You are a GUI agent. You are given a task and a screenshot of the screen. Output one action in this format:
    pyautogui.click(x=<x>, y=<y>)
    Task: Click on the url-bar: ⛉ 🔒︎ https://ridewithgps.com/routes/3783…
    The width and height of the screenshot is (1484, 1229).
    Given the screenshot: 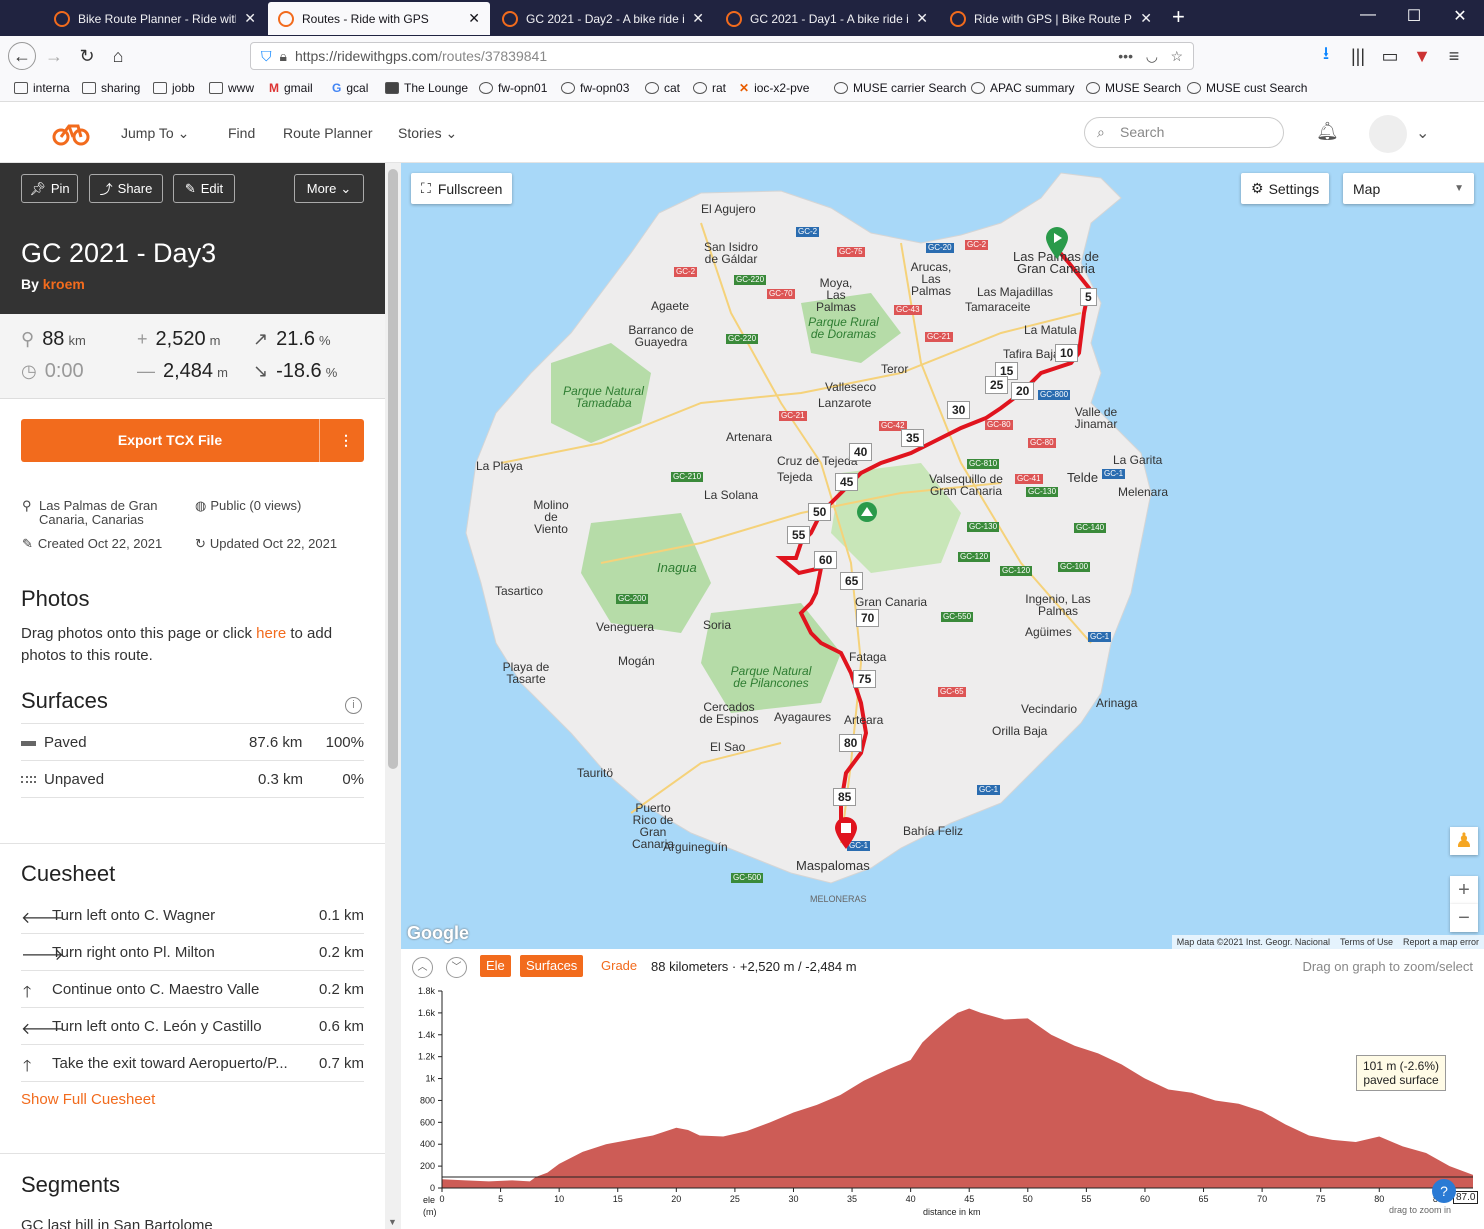 What is the action you would take?
    pyautogui.click(x=722, y=56)
    